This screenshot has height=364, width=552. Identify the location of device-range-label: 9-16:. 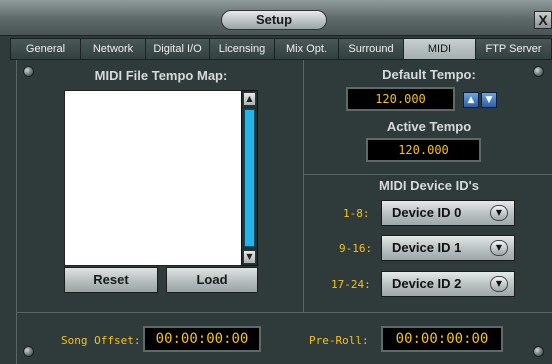
(356, 248).